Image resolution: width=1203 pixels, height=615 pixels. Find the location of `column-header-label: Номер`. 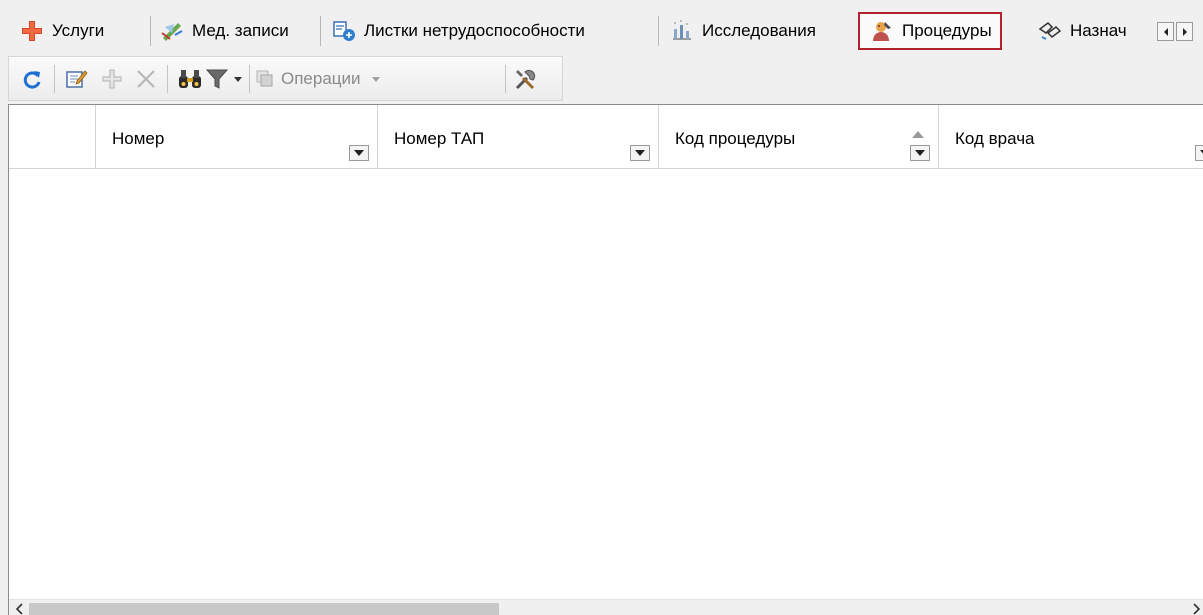

column-header-label: Номер is located at coordinates (138, 138).